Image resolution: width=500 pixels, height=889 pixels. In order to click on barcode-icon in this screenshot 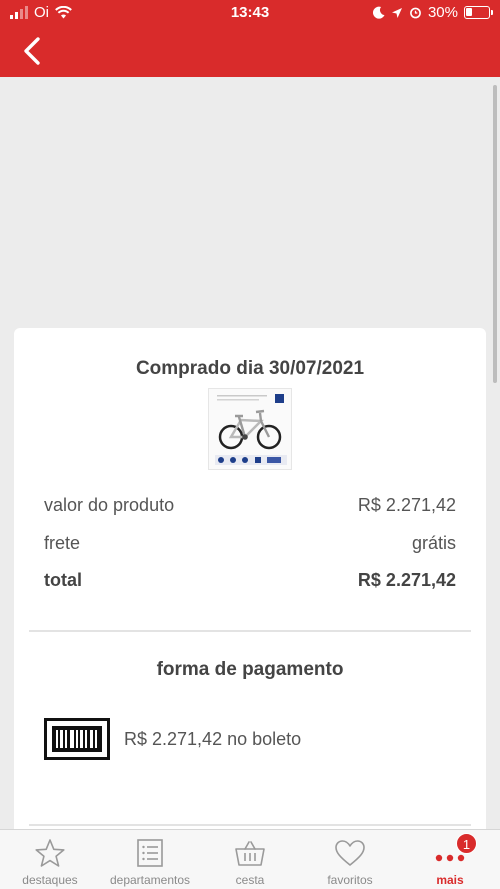, I will do `click(77, 739)`.